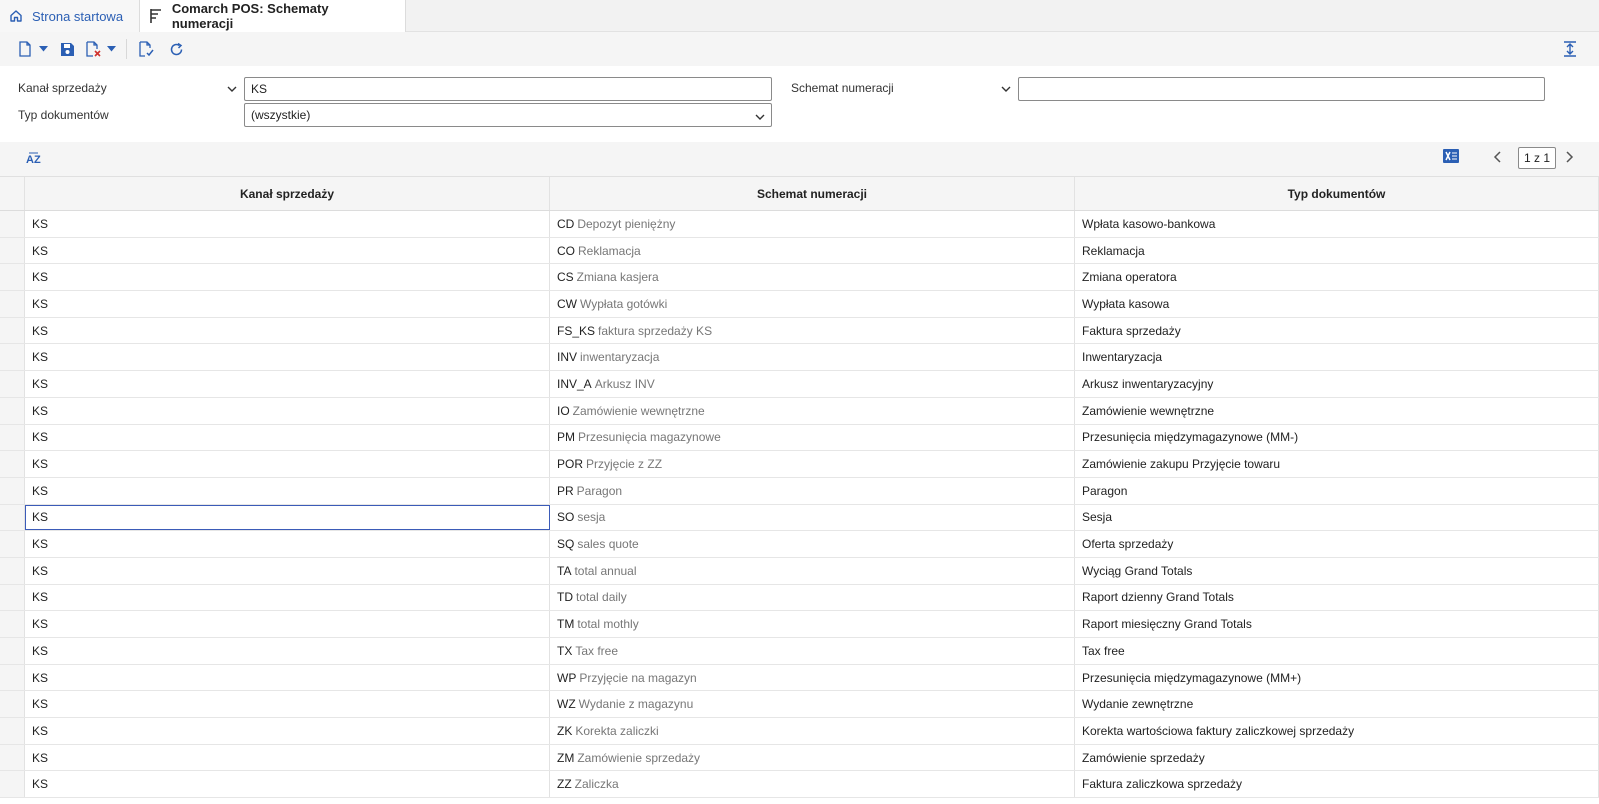 The height and width of the screenshot is (804, 1599). Describe the element at coordinates (1337, 384) in the screenshot. I see `cell-doc-type: Arkusz inwentaryzacyjny` at that location.